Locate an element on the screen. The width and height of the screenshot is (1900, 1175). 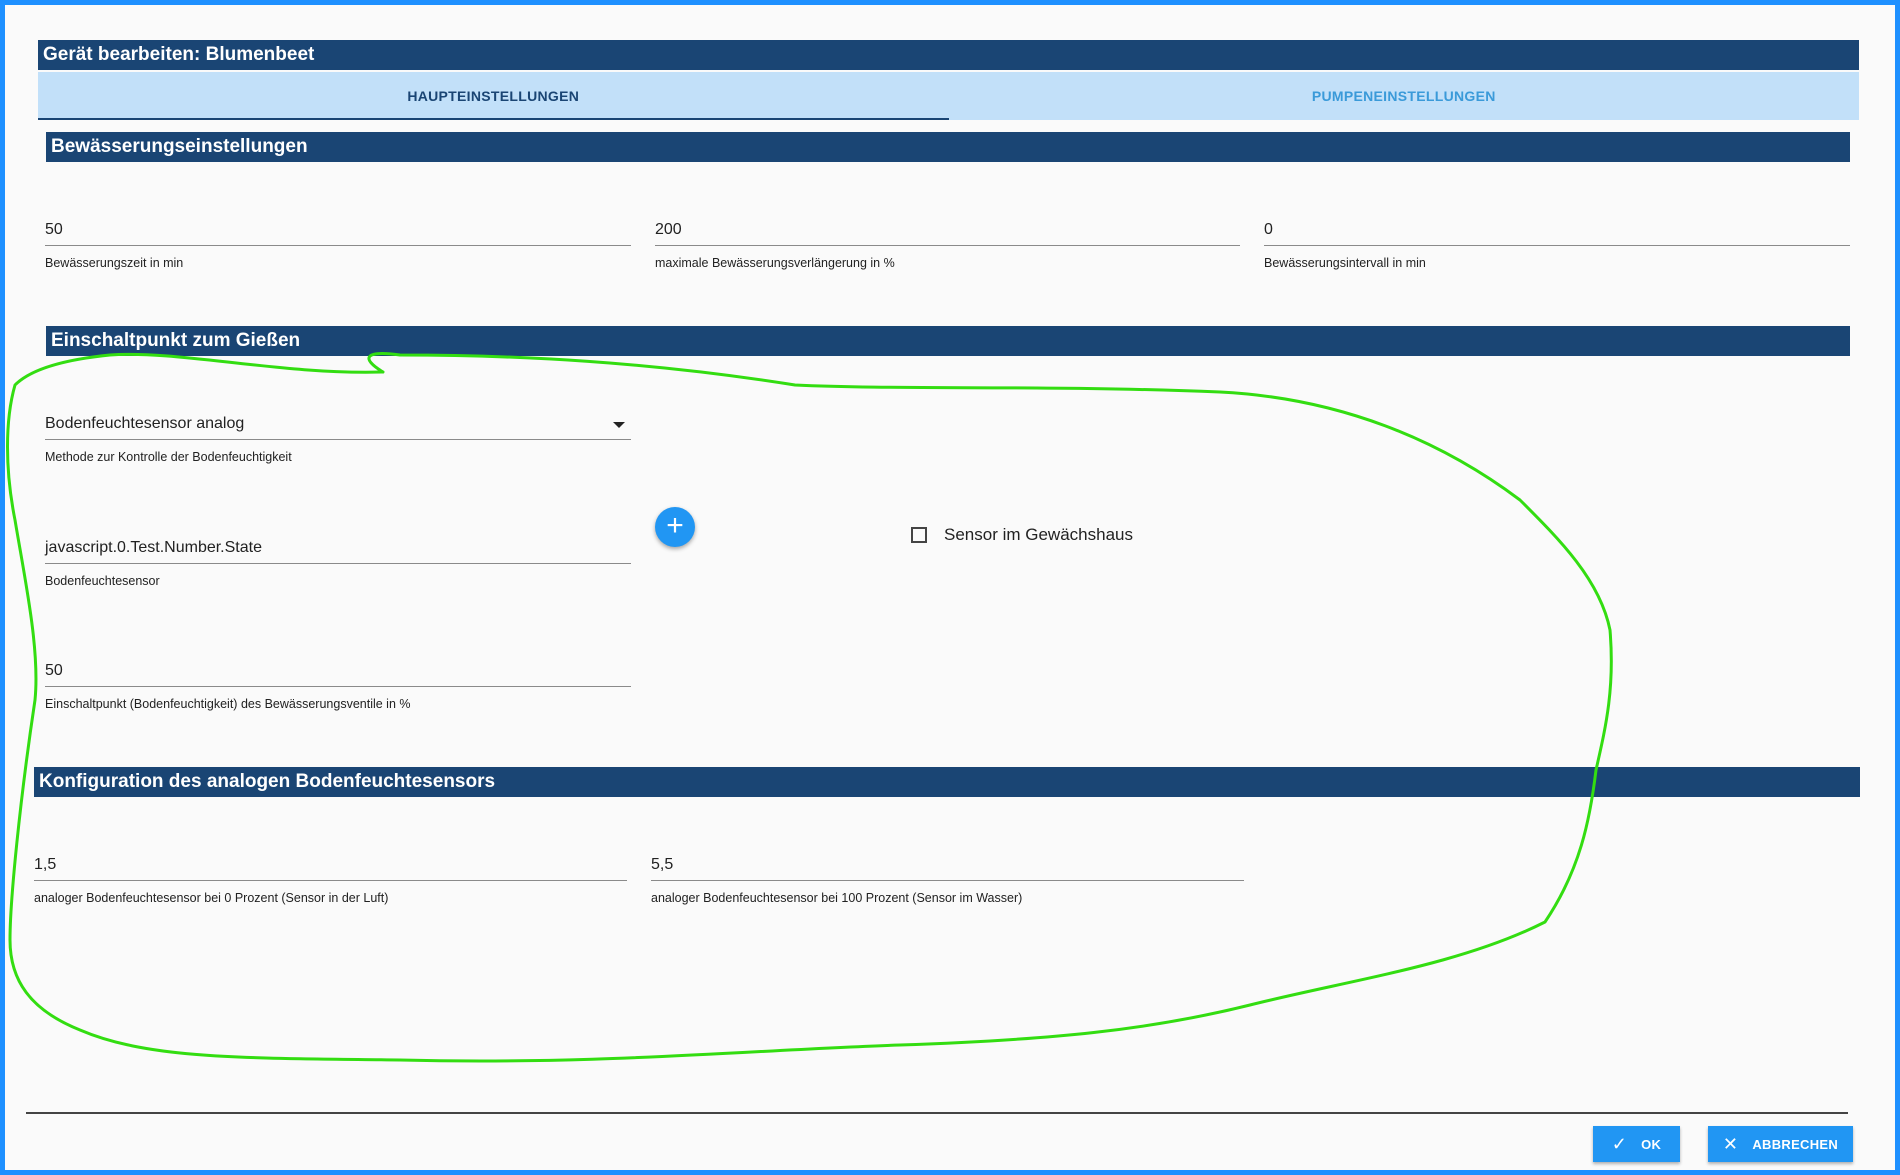
footer-divider is located at coordinates (937, 1113).